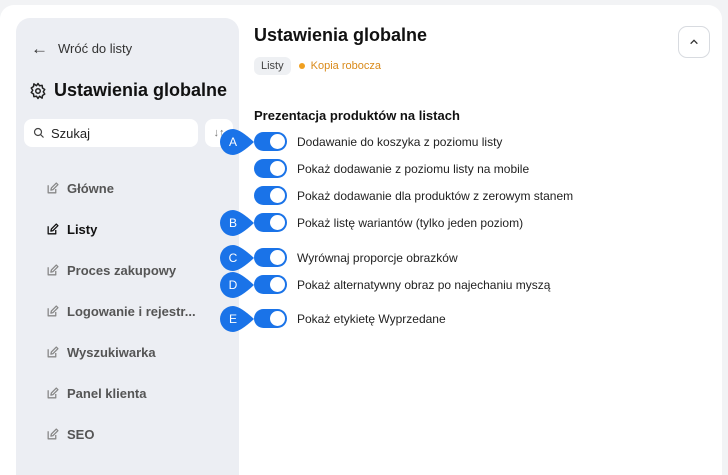 The image size is (728, 475). I want to click on callout-letter: D, so click(233, 285).